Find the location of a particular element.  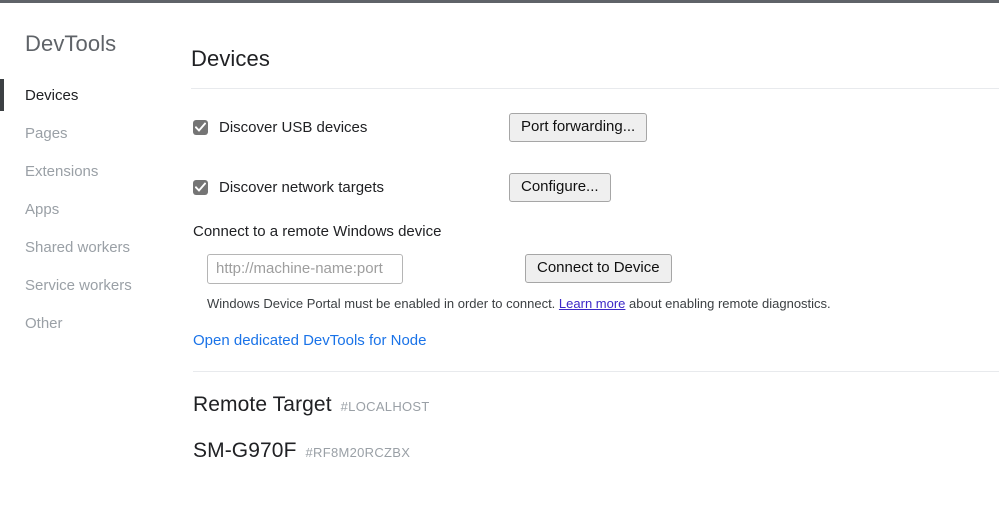

sidebar-item-extensions: Extensions is located at coordinates (95, 172).